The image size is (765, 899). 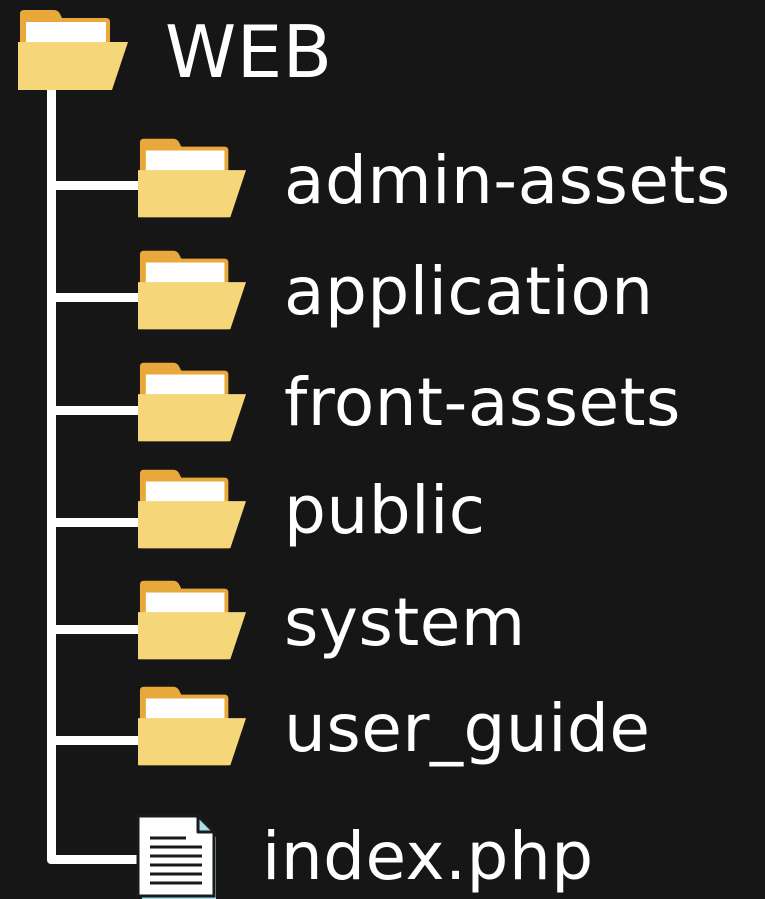 What do you see at coordinates (507, 180) in the screenshot?
I see `tree-item-label: admin-assets` at bounding box center [507, 180].